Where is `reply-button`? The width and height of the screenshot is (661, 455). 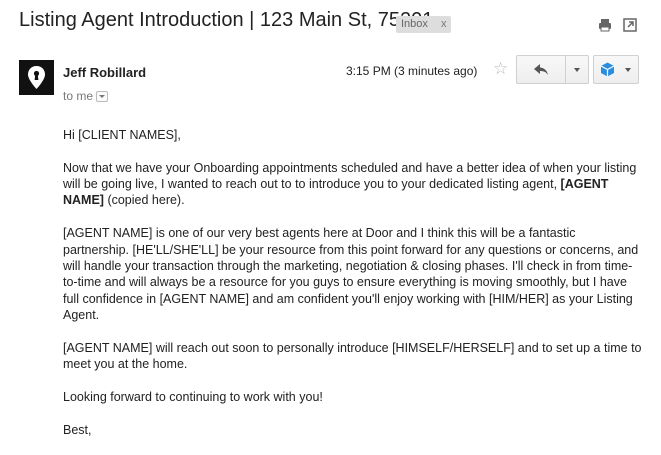 reply-button is located at coordinates (541, 69).